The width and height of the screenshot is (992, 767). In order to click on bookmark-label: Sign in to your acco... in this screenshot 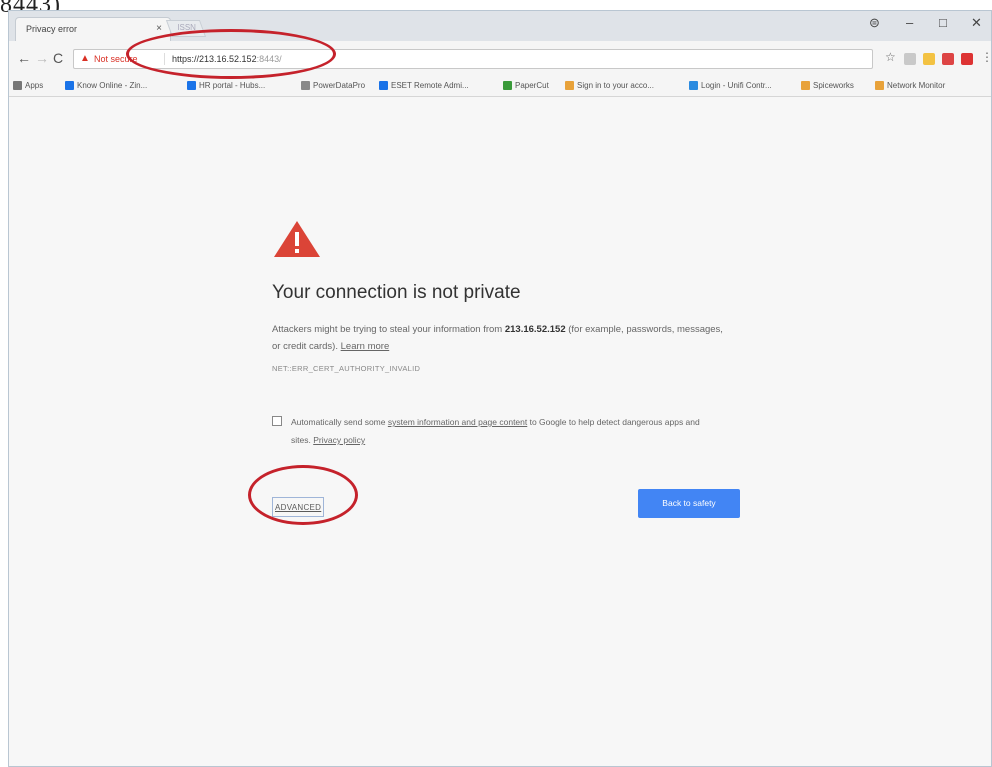, I will do `click(615, 85)`.